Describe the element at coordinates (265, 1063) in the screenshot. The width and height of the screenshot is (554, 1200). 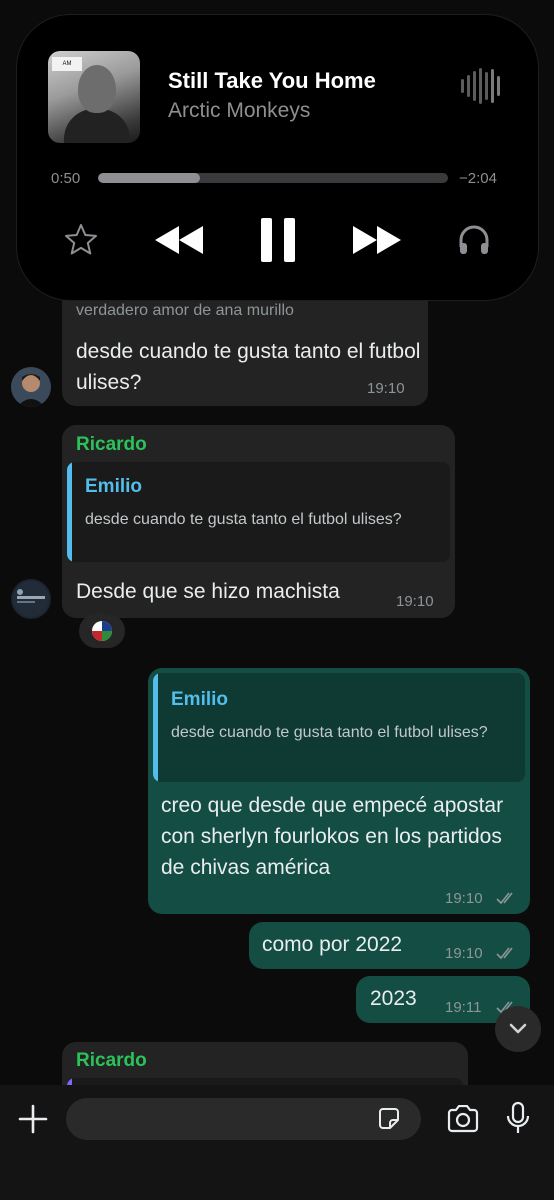
I see `message-bubble-incoming: Ricardo` at that location.